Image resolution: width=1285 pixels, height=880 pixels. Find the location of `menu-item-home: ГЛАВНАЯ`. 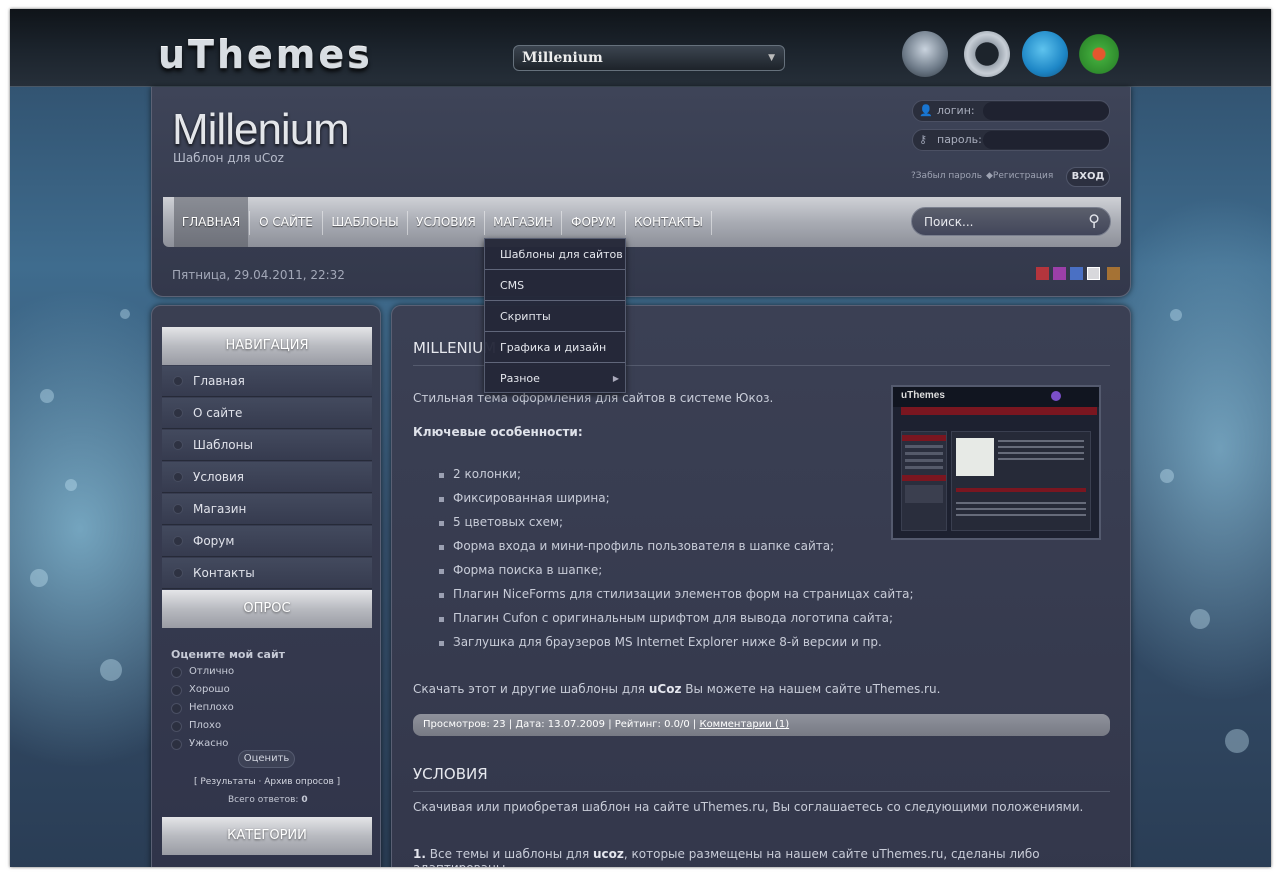

menu-item-home: ГЛАВНАЯ is located at coordinates (211, 222).